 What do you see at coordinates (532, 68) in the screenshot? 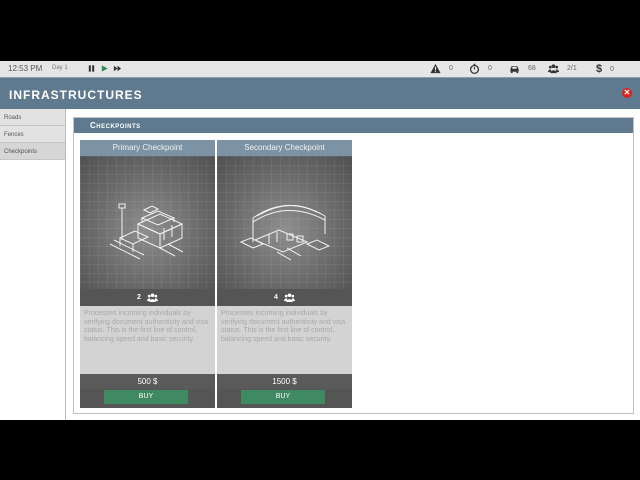
I see `vehicles-value: 68` at bounding box center [532, 68].